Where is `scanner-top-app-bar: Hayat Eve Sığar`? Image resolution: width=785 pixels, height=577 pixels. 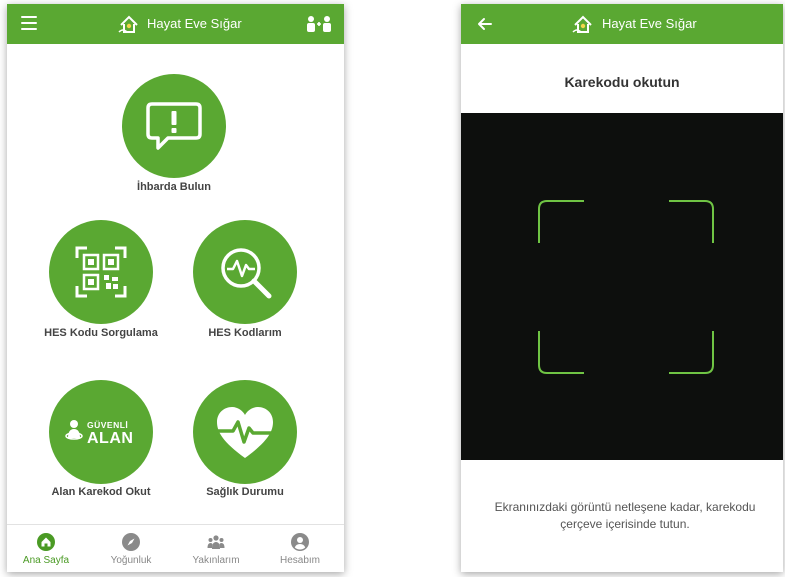
scanner-top-app-bar: Hayat Eve Sığar is located at coordinates (622, 24).